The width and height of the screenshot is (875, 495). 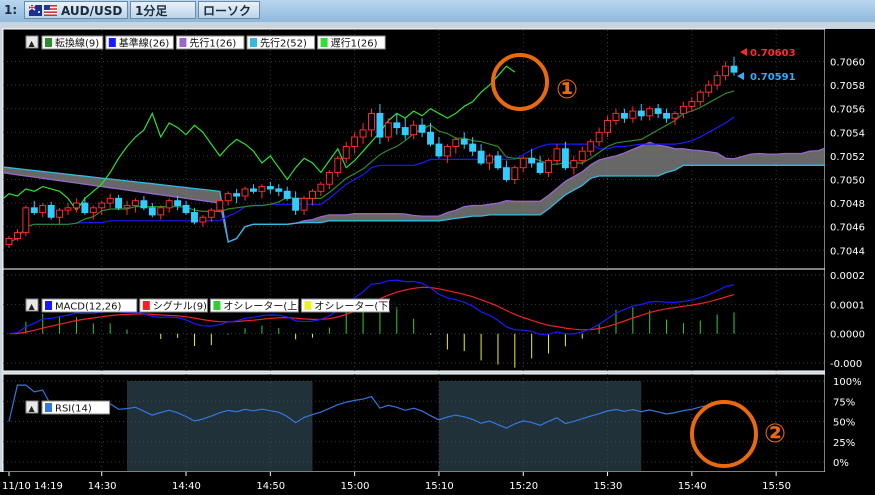 What do you see at coordinates (212, 43) in the screenshot?
I see `legend-label: 先行1(26)` at bounding box center [212, 43].